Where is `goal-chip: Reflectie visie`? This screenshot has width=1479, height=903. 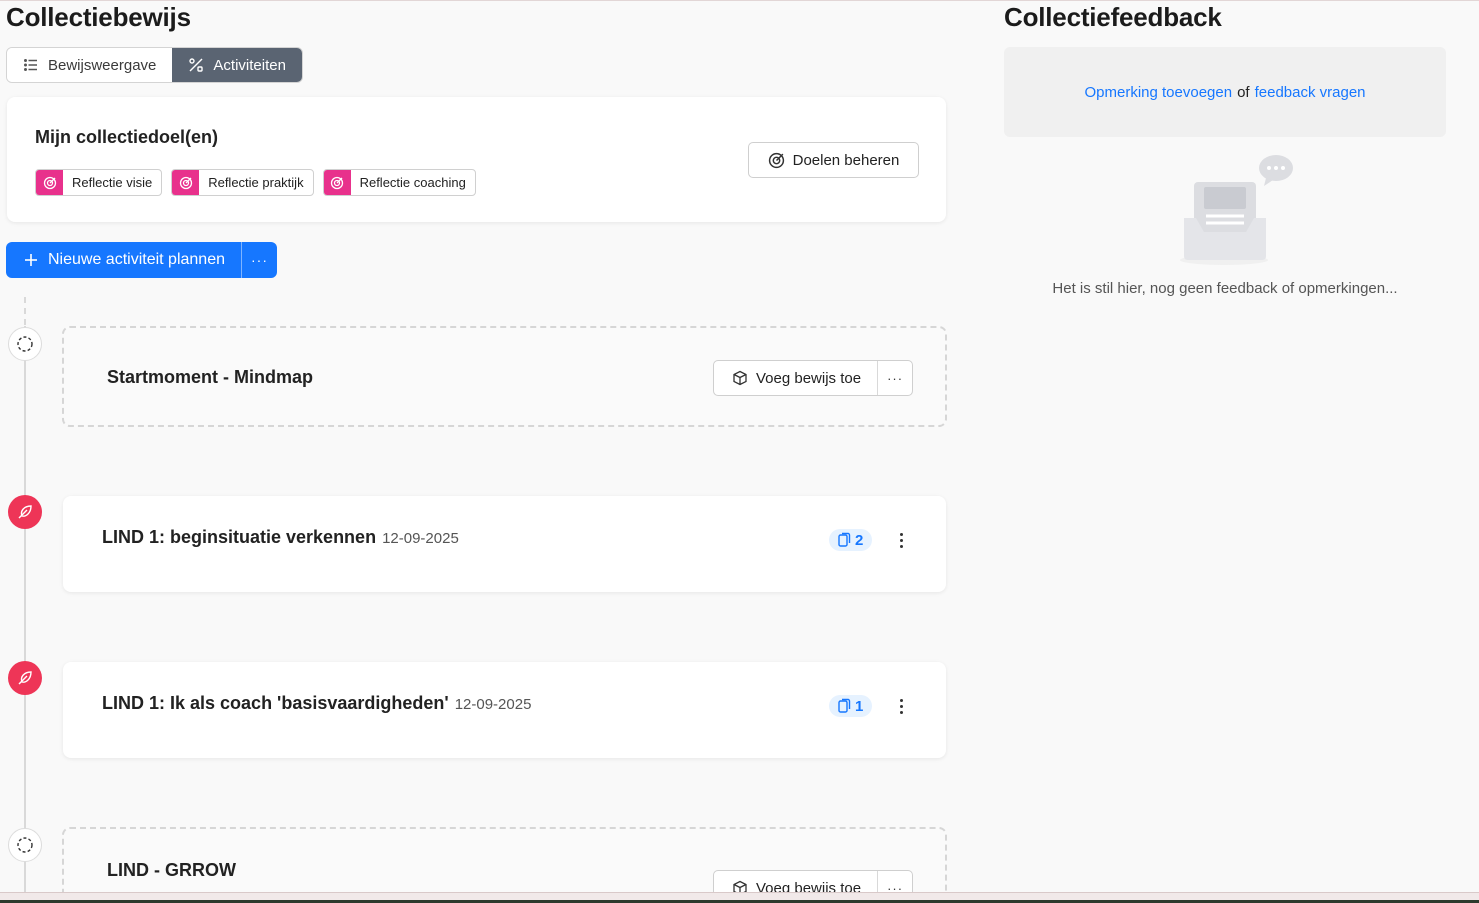 goal-chip: Reflectie visie is located at coordinates (99, 182).